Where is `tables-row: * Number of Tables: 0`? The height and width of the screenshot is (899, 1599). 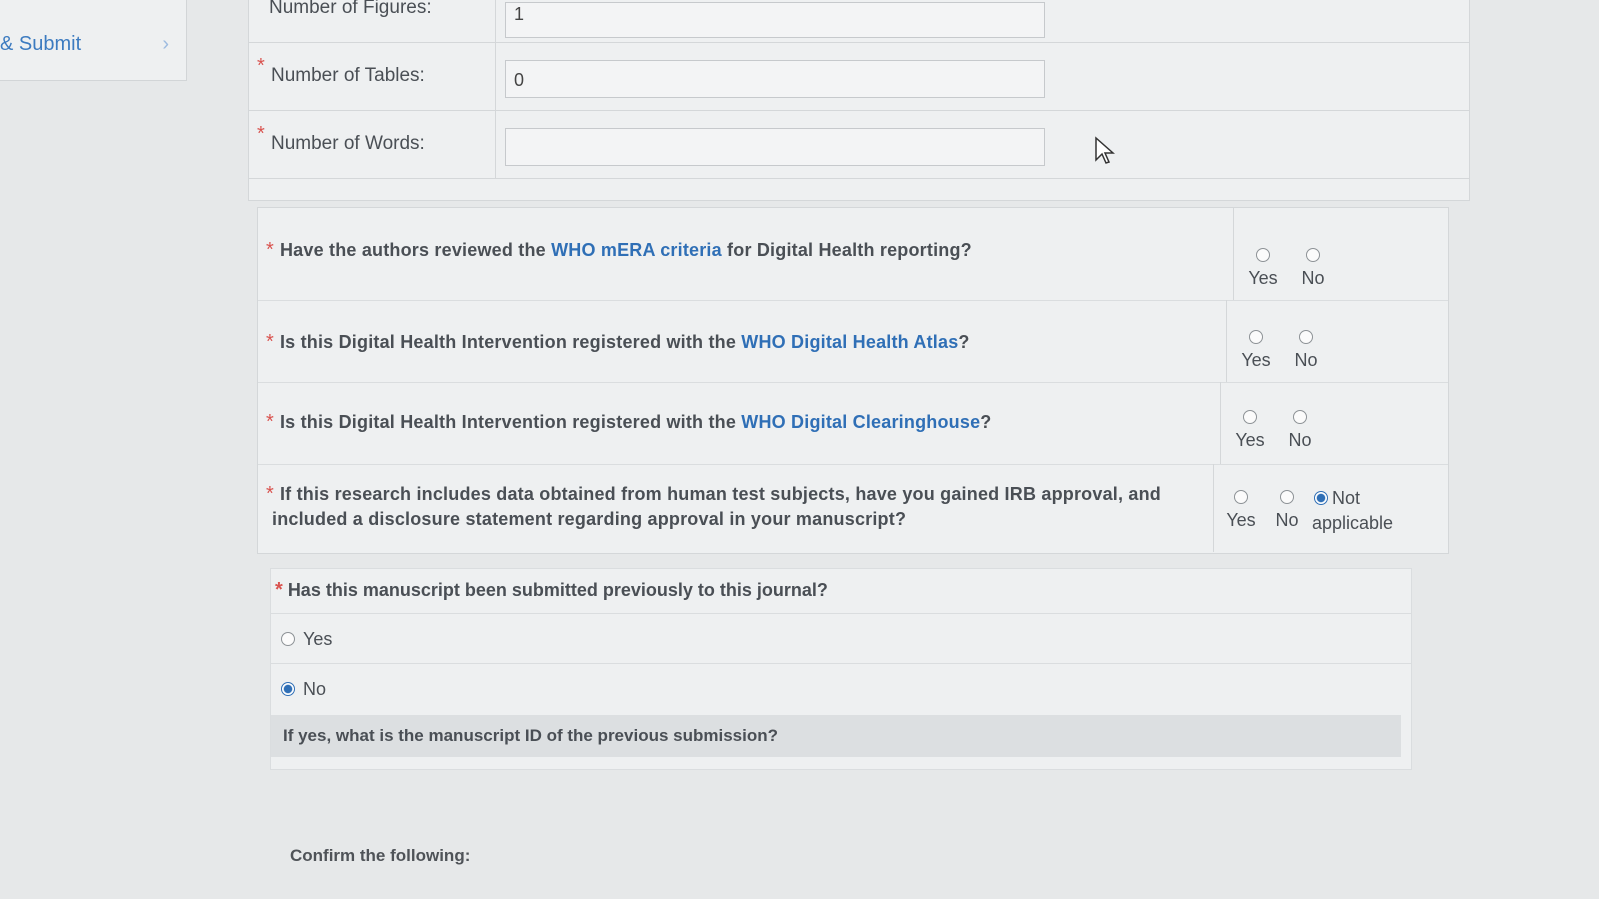 tables-row: * Number of Tables: 0 is located at coordinates (859, 76).